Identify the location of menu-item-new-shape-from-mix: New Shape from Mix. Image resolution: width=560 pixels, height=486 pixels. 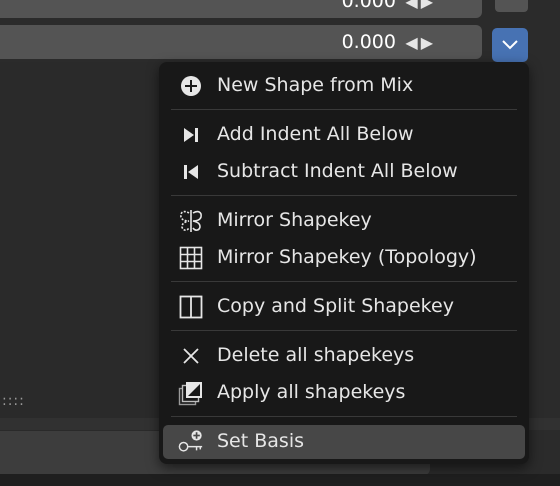
(344, 86).